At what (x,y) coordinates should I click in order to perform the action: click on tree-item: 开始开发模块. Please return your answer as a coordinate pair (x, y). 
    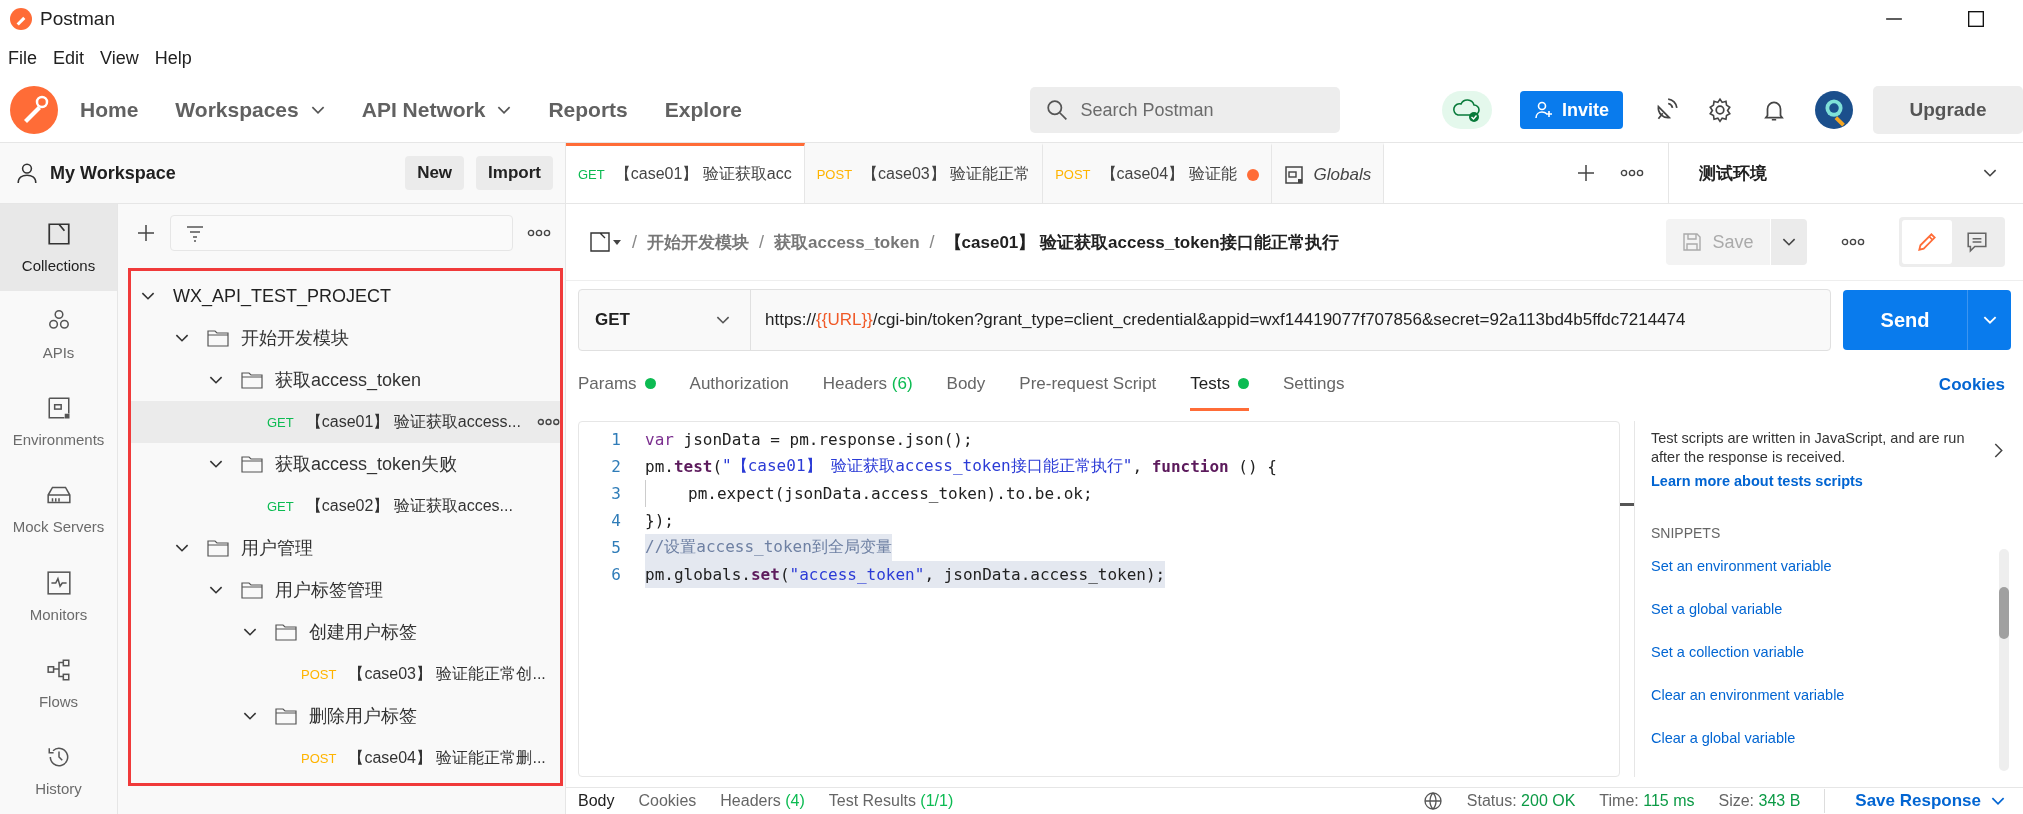
    Looking at the image, I should click on (345, 338).